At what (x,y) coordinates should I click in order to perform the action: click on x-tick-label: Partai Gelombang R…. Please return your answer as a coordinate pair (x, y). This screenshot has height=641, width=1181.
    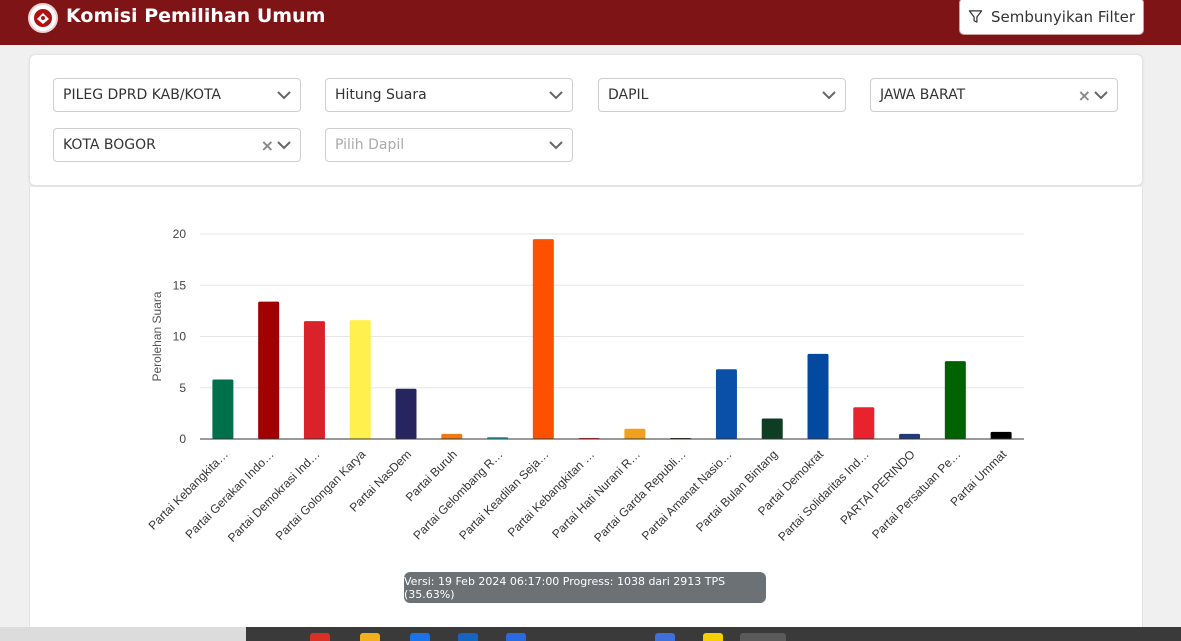
    Looking at the image, I should click on (457, 494).